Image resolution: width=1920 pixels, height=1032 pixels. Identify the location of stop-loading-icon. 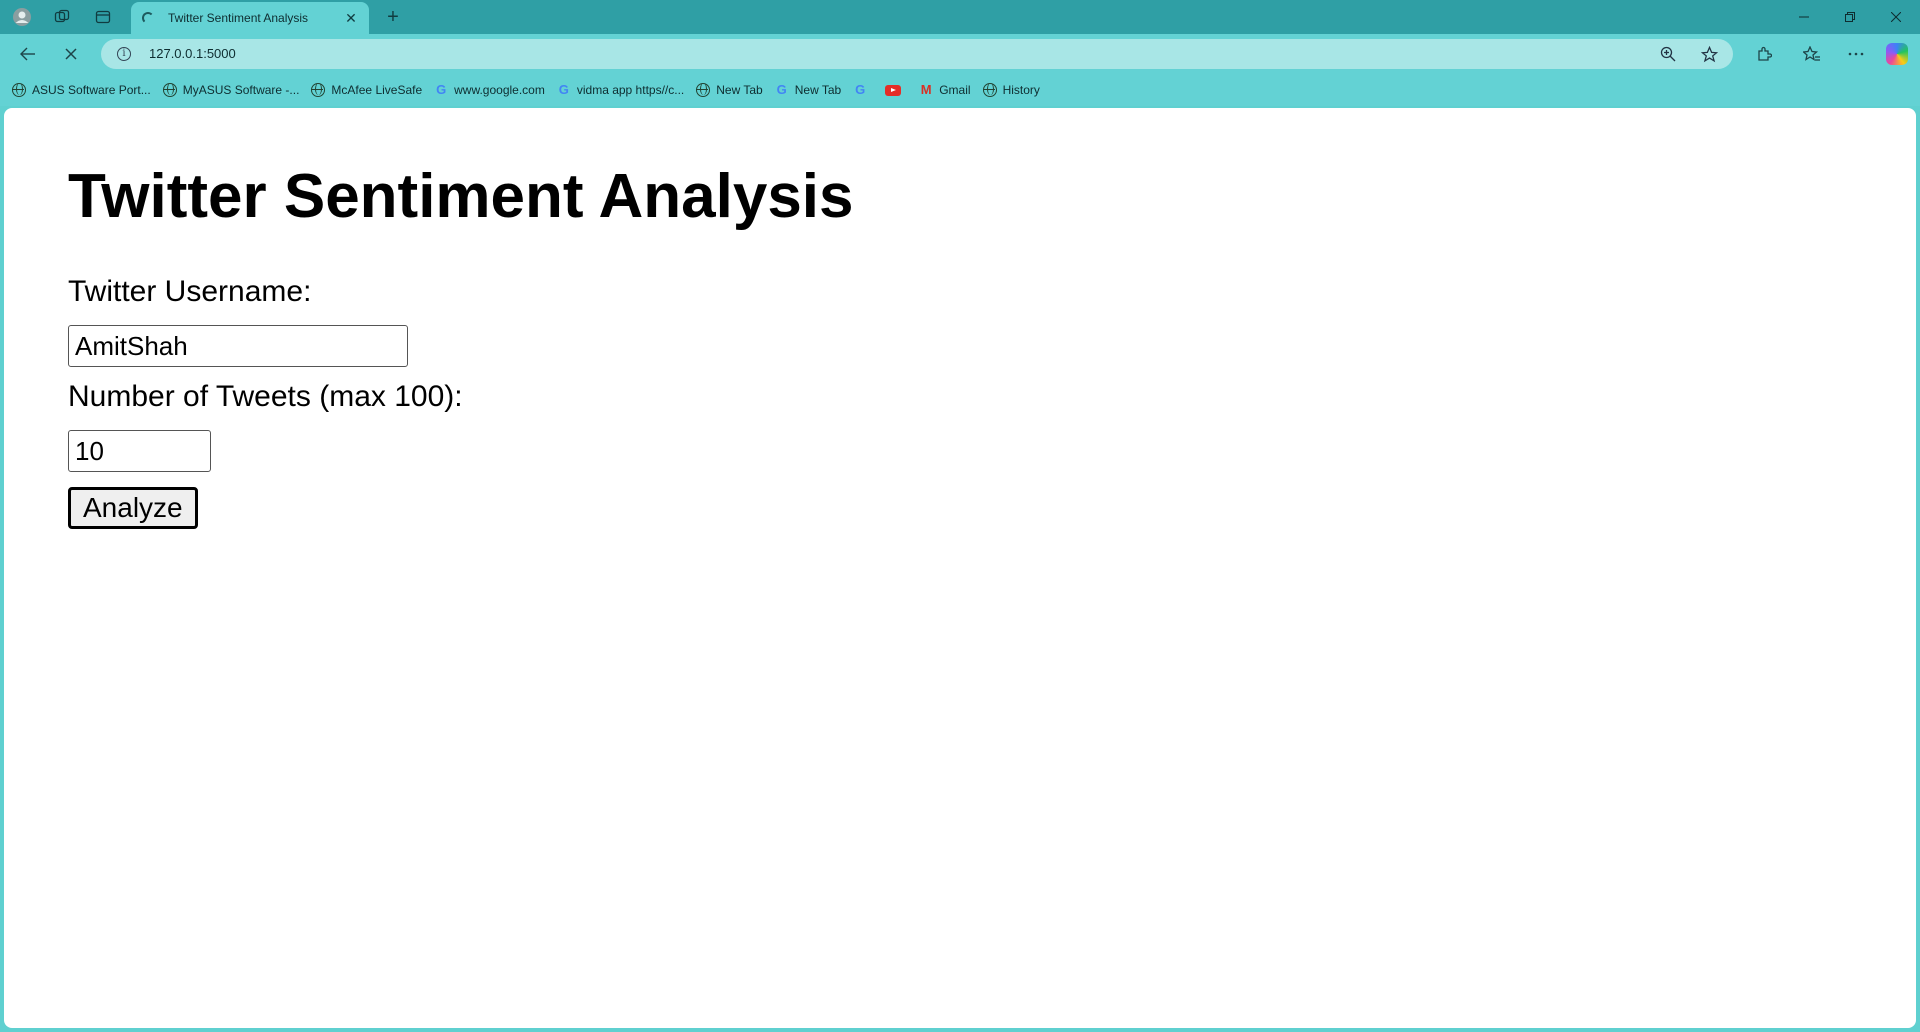
(71, 54).